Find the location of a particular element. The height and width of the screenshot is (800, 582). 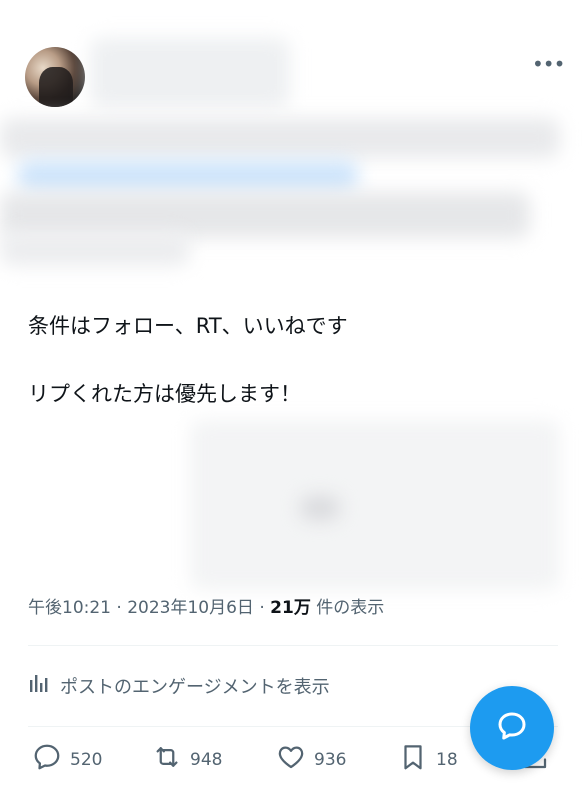

view-engagements-link: ポストのエンゲージメントを表示 is located at coordinates (179, 685).